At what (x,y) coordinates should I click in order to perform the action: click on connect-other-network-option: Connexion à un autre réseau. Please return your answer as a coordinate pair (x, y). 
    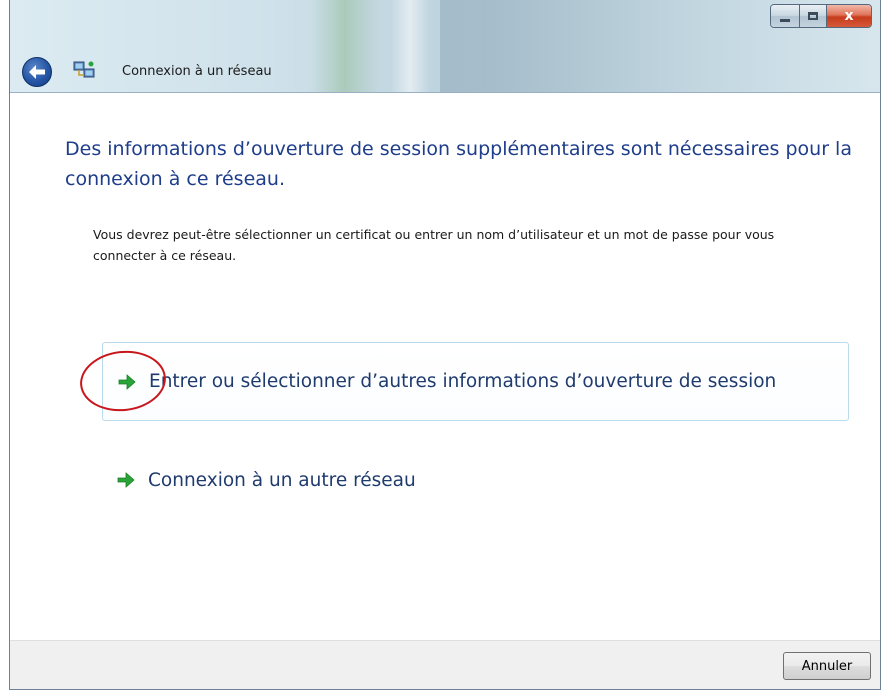
    Looking at the image, I should click on (475, 480).